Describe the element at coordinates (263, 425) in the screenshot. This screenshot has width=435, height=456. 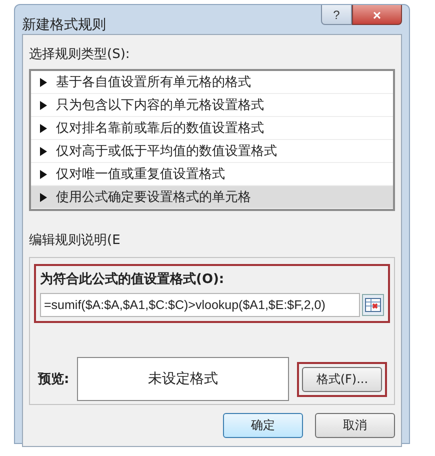
I see `ok-button: 确定` at that location.